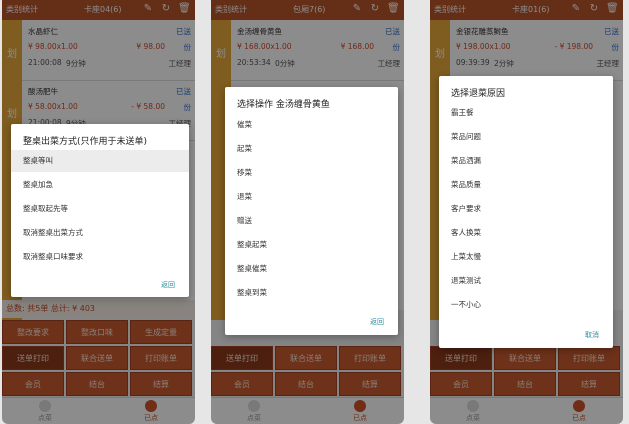  What do you see at coordinates (478, 94) in the screenshot?
I see `dialog-title: 选择退菜原因` at bounding box center [478, 94].